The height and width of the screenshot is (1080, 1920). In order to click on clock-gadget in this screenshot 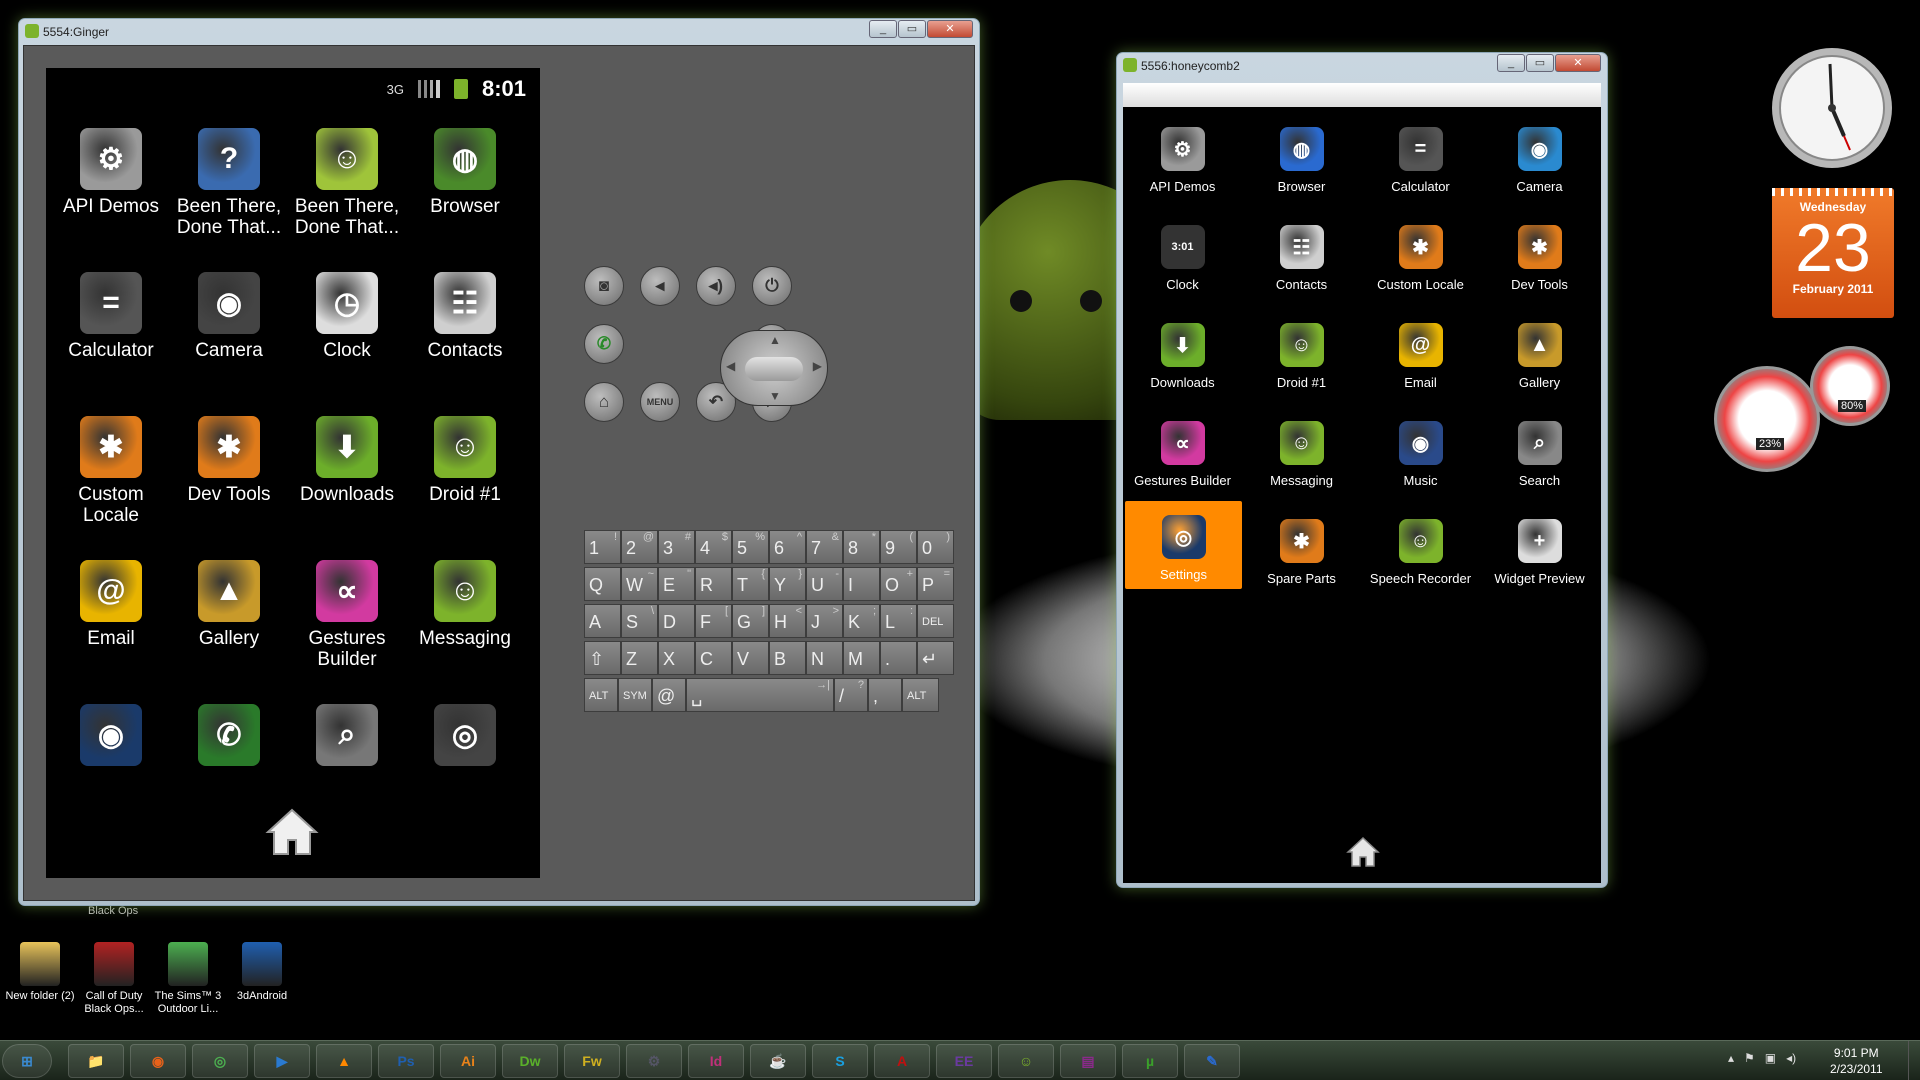, I will do `click(1832, 108)`.